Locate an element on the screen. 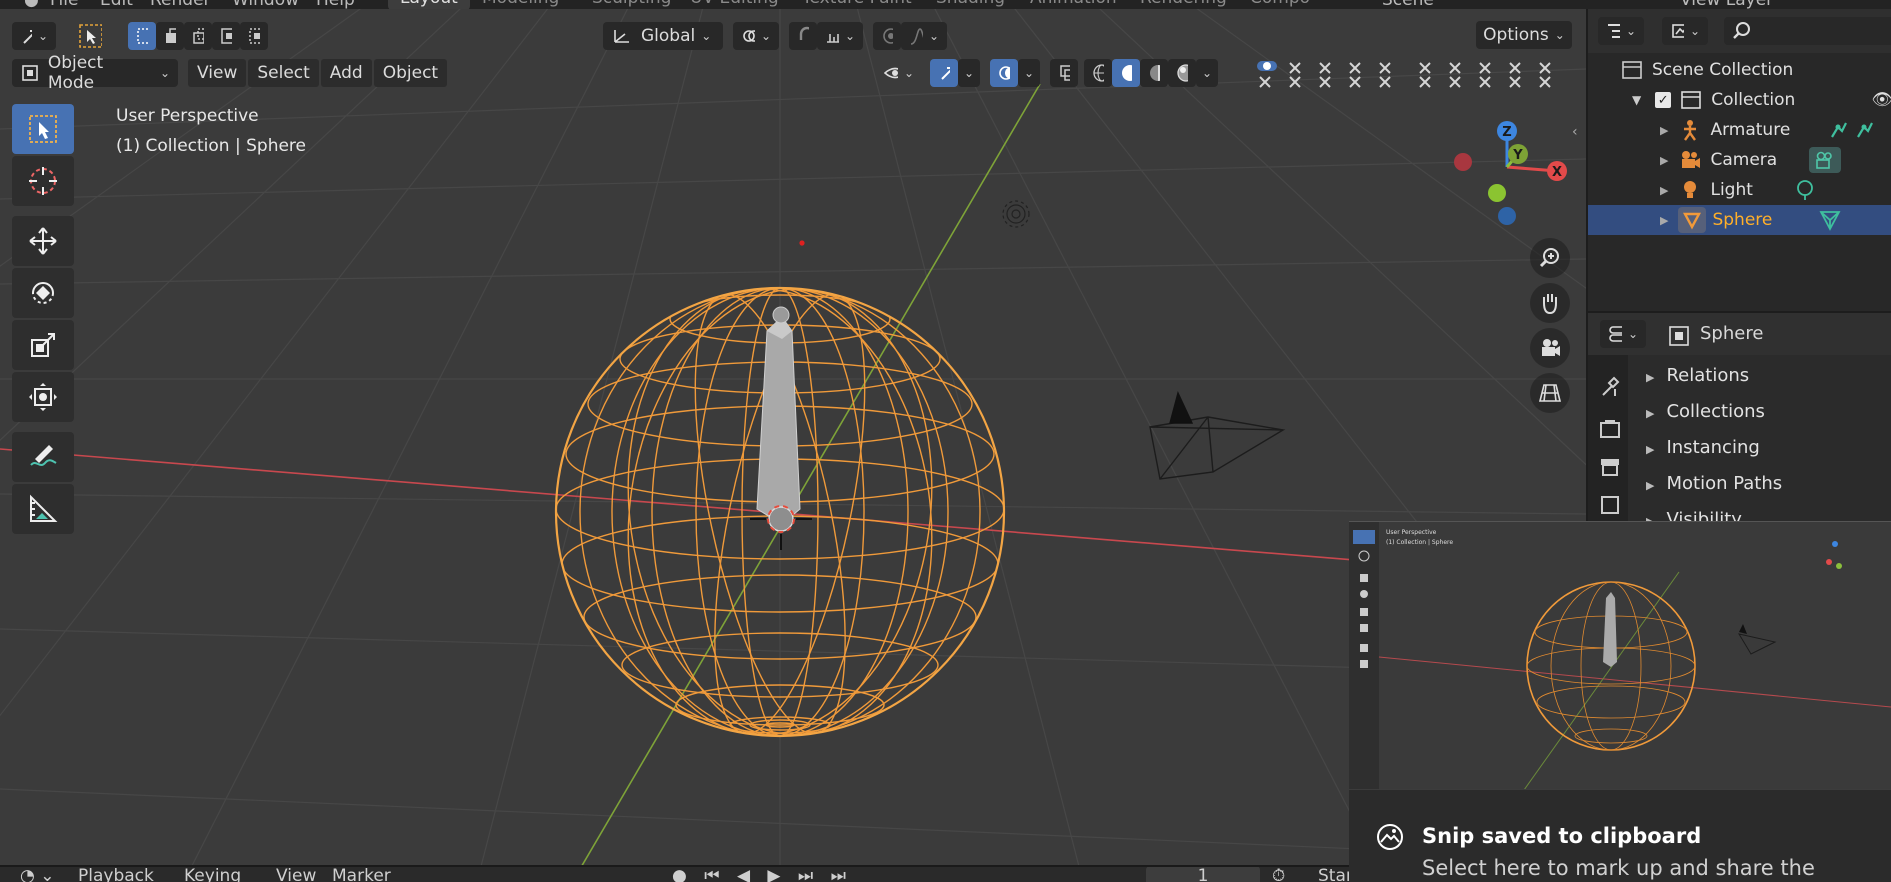  menu-object: Object is located at coordinates (410, 73).